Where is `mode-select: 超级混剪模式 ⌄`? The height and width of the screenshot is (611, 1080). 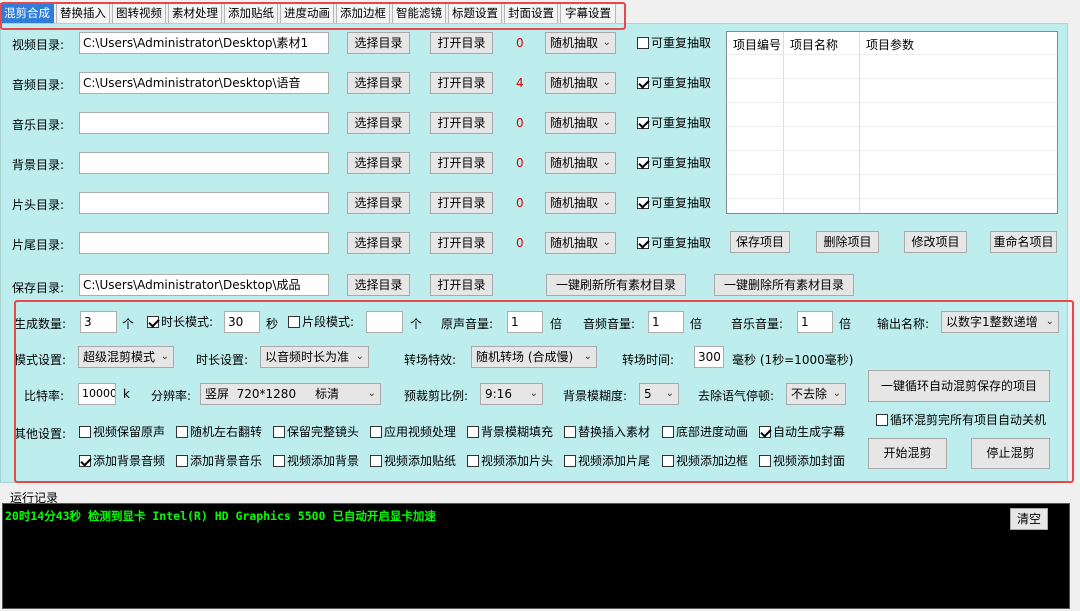
mode-select: 超级混剪模式 ⌄ is located at coordinates (126, 357).